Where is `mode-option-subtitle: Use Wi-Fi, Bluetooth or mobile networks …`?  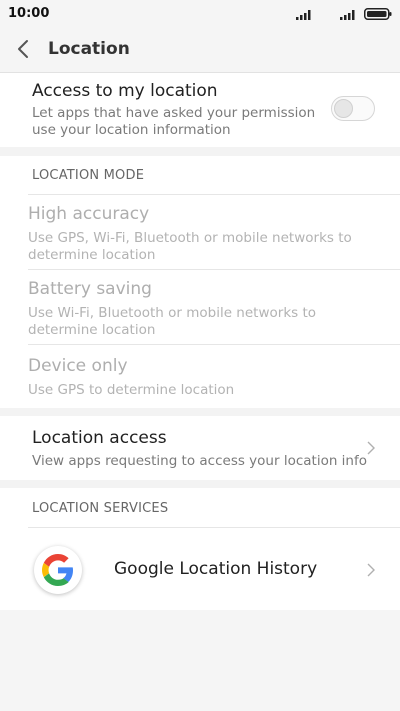 mode-option-subtitle: Use Wi-Fi, Bluetooth or mobile networks … is located at coordinates (172, 313).